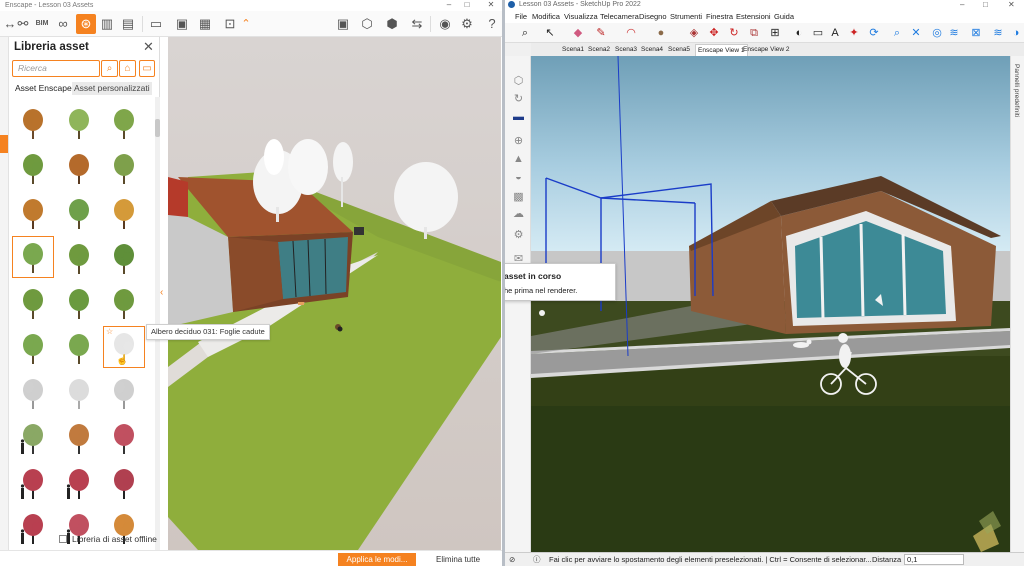 This screenshot has height=566, width=1024. Describe the element at coordinates (492, 24) in the screenshot. I see `help-icon: ?` at that location.